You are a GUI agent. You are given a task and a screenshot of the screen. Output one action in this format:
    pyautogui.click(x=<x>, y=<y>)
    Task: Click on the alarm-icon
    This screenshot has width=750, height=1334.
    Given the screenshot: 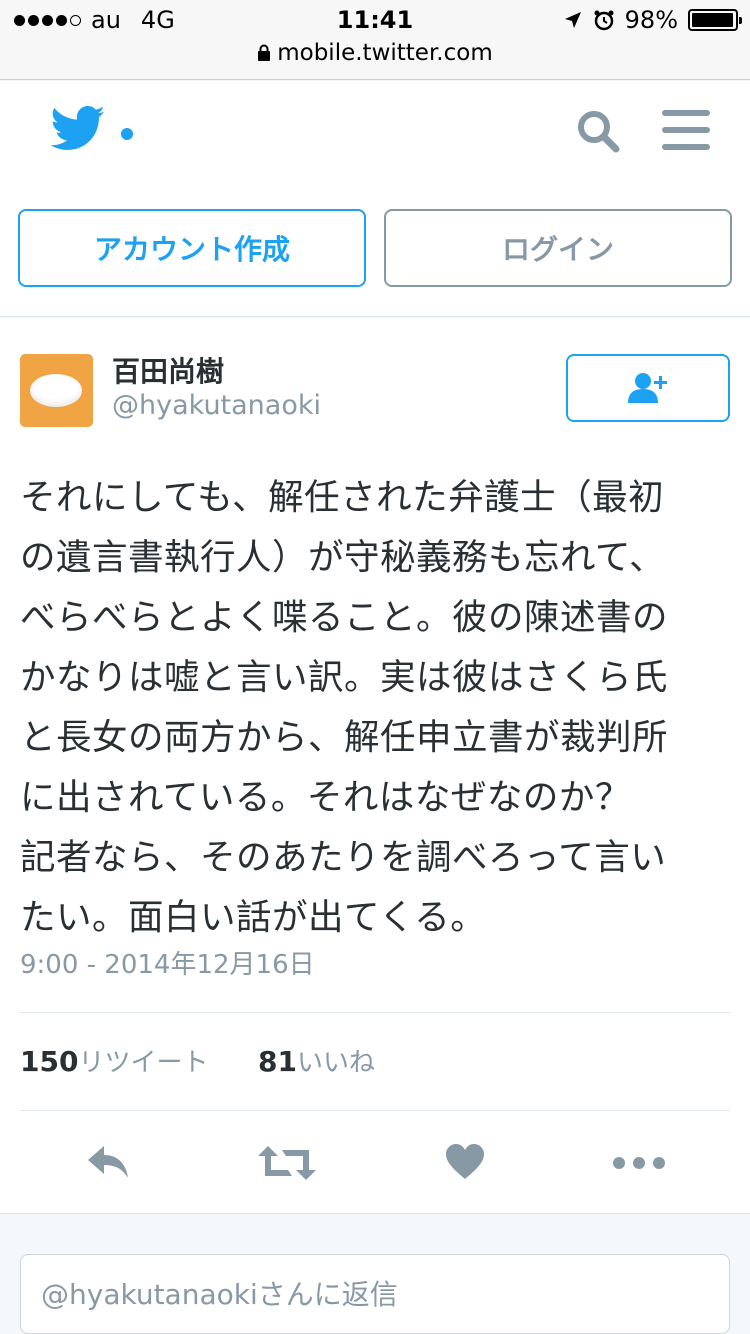 What is the action you would take?
    pyautogui.click(x=604, y=20)
    